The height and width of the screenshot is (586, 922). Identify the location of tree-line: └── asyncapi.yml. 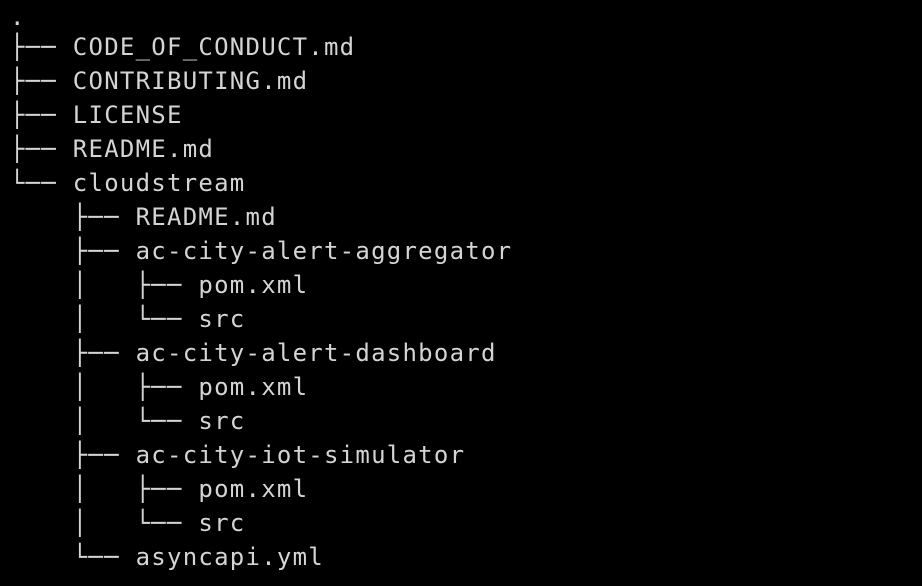
(167, 557).